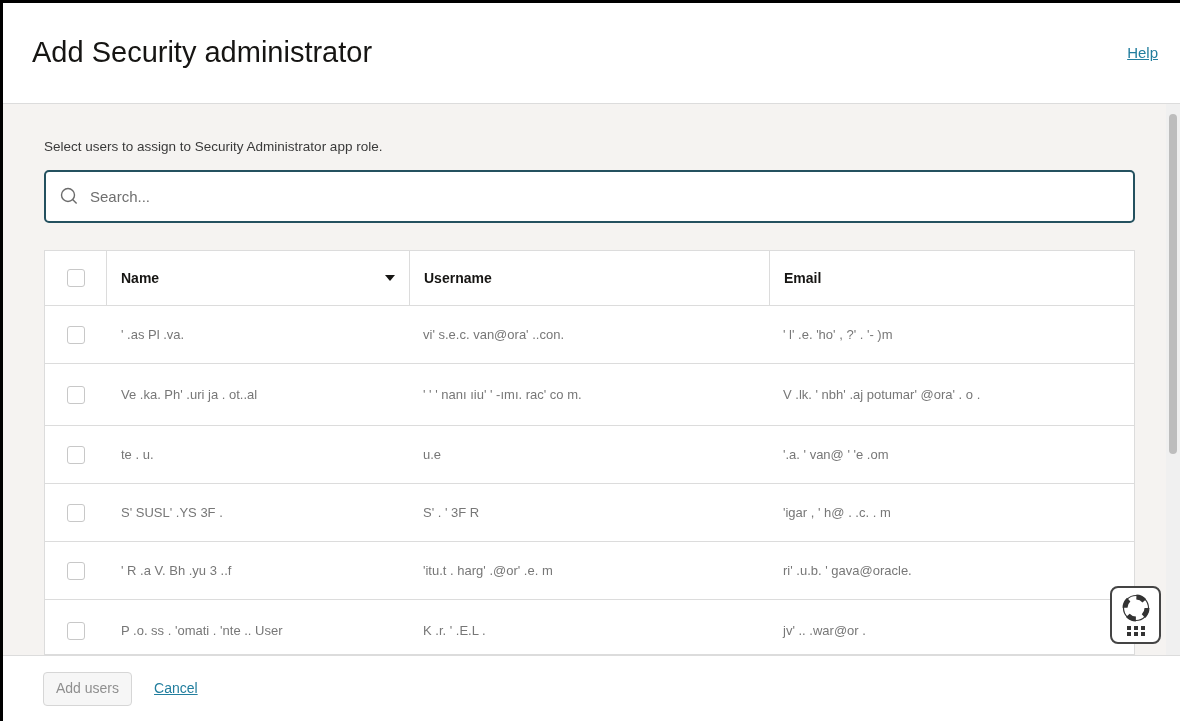 The image size is (1180, 721). Describe the element at coordinates (882, 395) in the screenshot. I see `table-cell-text: V .lk. ' nbh' .aj potumar' @ora' . o .` at that location.